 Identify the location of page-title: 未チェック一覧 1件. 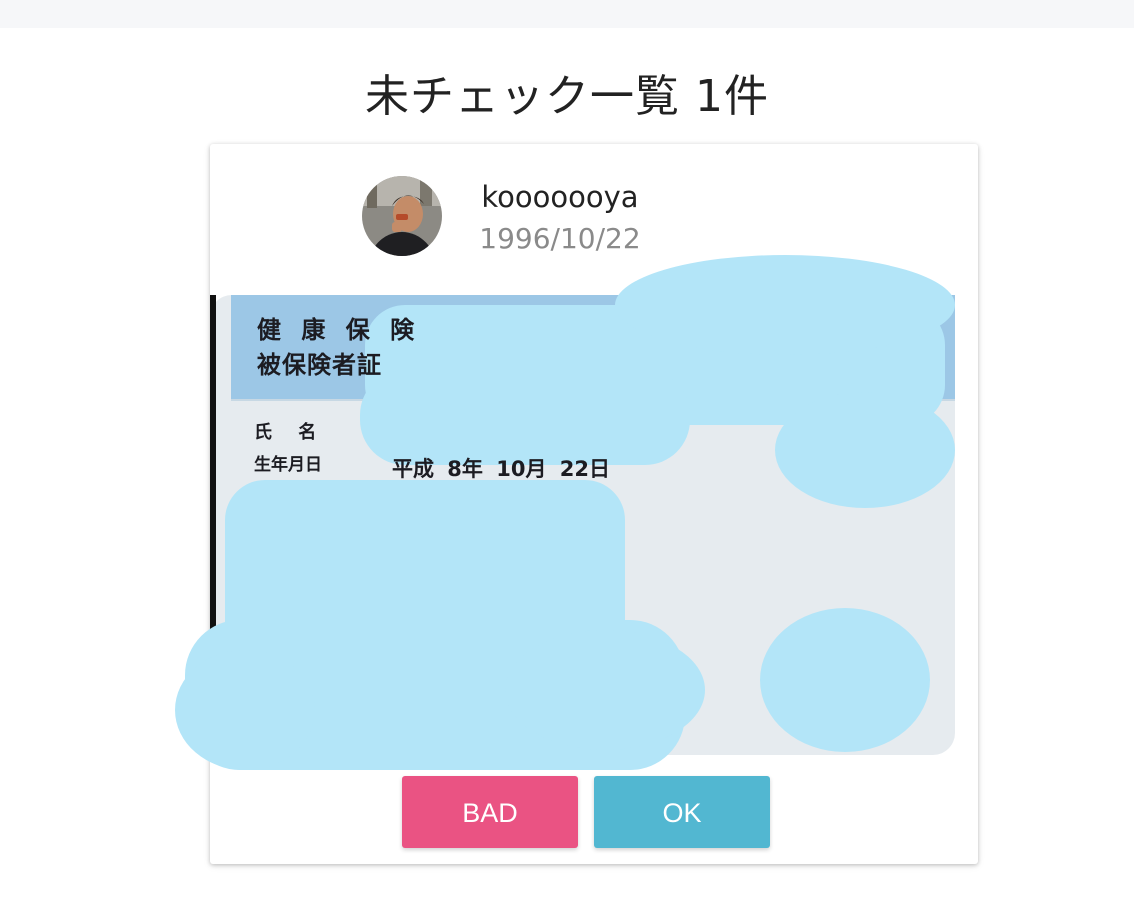
(567, 97).